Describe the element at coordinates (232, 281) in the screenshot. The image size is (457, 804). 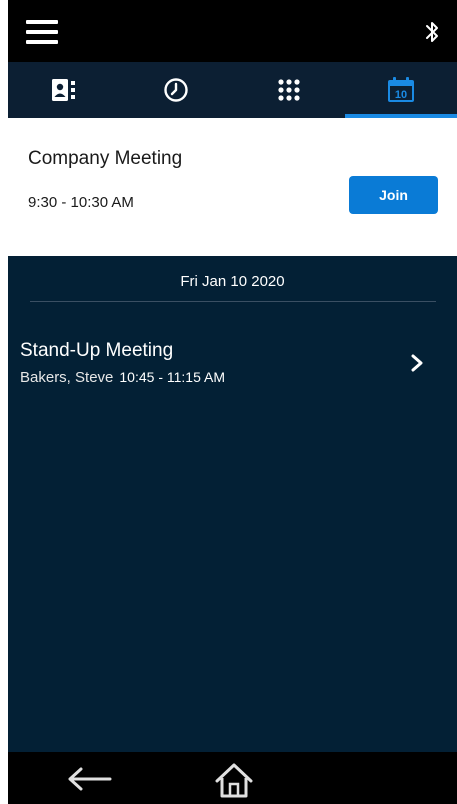
I see `schedule-date-header: Fri Jan 10 2020` at that location.